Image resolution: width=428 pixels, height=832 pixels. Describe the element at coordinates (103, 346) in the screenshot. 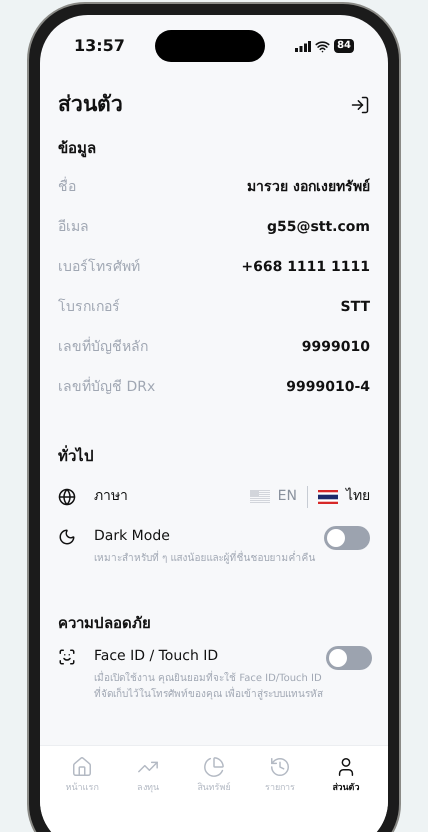

I see `info-label: เลขที่บัญชีหลัก` at that location.